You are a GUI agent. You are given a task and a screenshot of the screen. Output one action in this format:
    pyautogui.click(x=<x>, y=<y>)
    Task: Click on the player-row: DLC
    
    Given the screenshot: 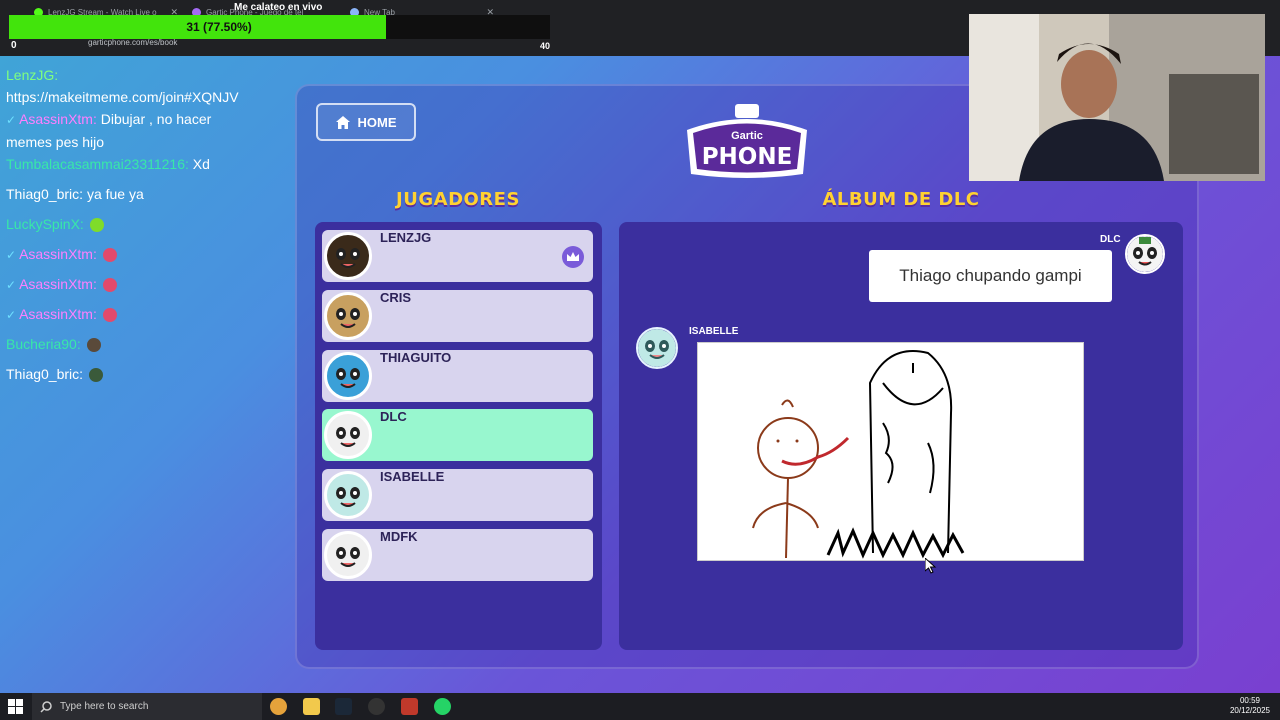 What is the action you would take?
    pyautogui.click(x=457, y=435)
    